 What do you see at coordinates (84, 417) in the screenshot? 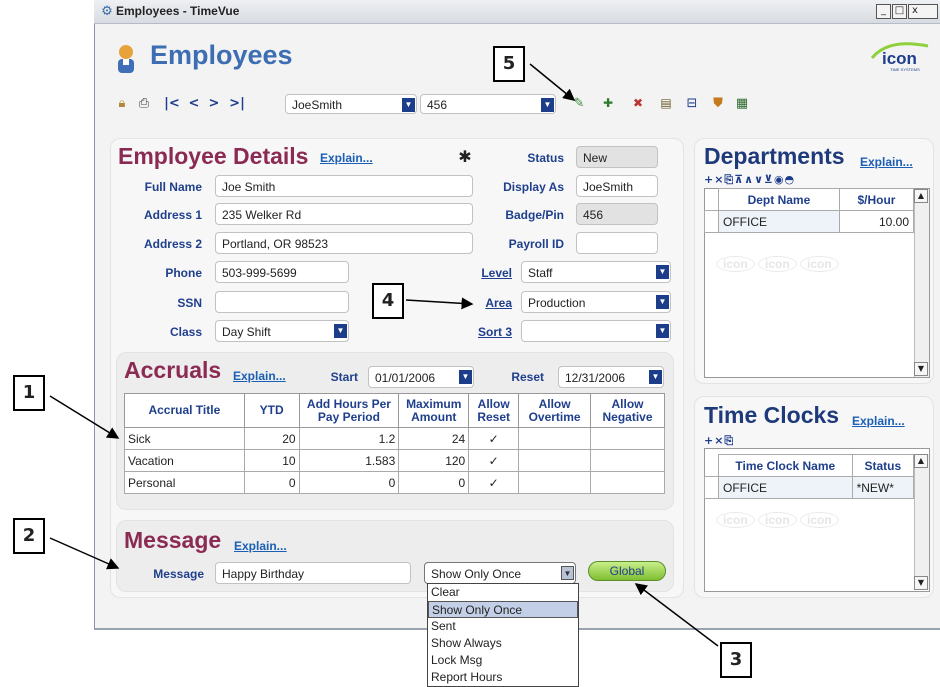
I see `callout-1-arrow` at bounding box center [84, 417].